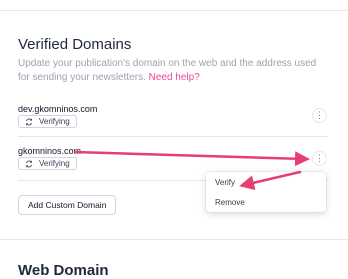  Describe the element at coordinates (225, 182) in the screenshot. I see `menu-item-verify: Verify` at that location.